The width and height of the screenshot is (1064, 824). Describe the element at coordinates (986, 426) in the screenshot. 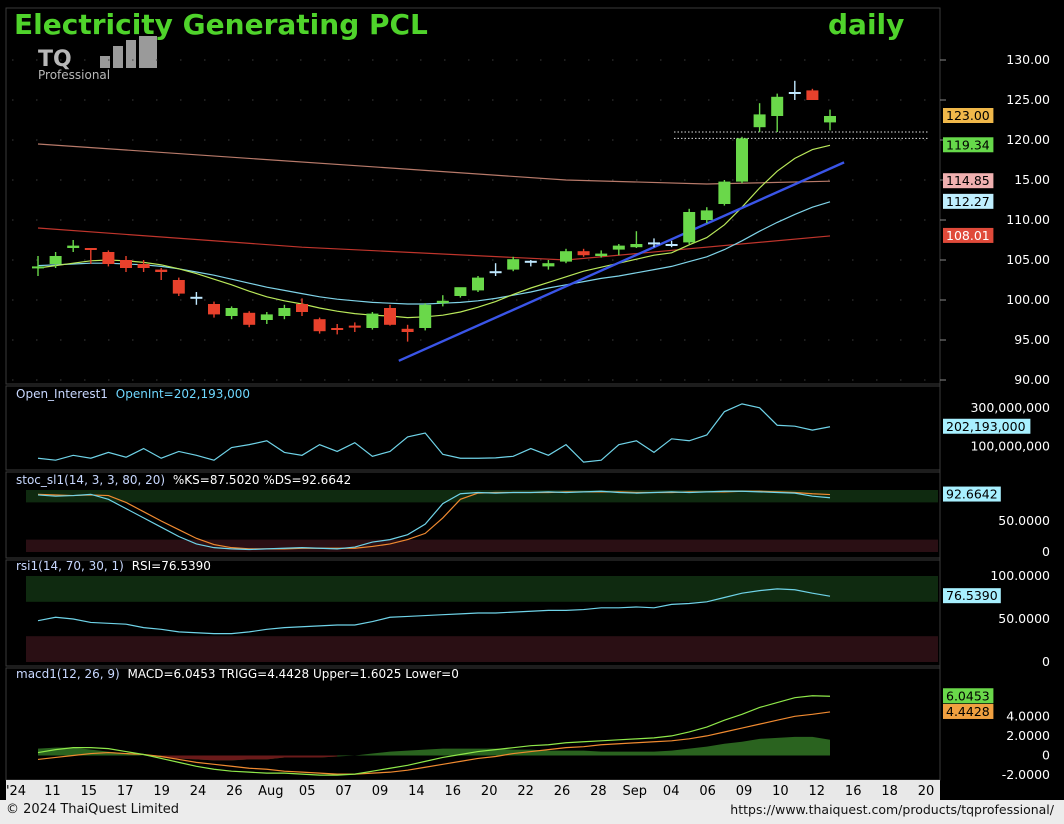

I see `oi-axis-label: 202,193,000` at that location.